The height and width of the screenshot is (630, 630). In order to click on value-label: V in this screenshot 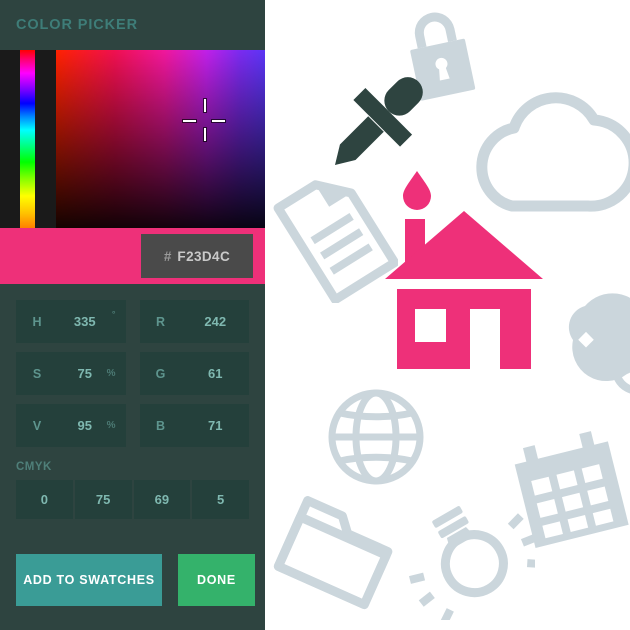, I will do `click(37, 425)`.